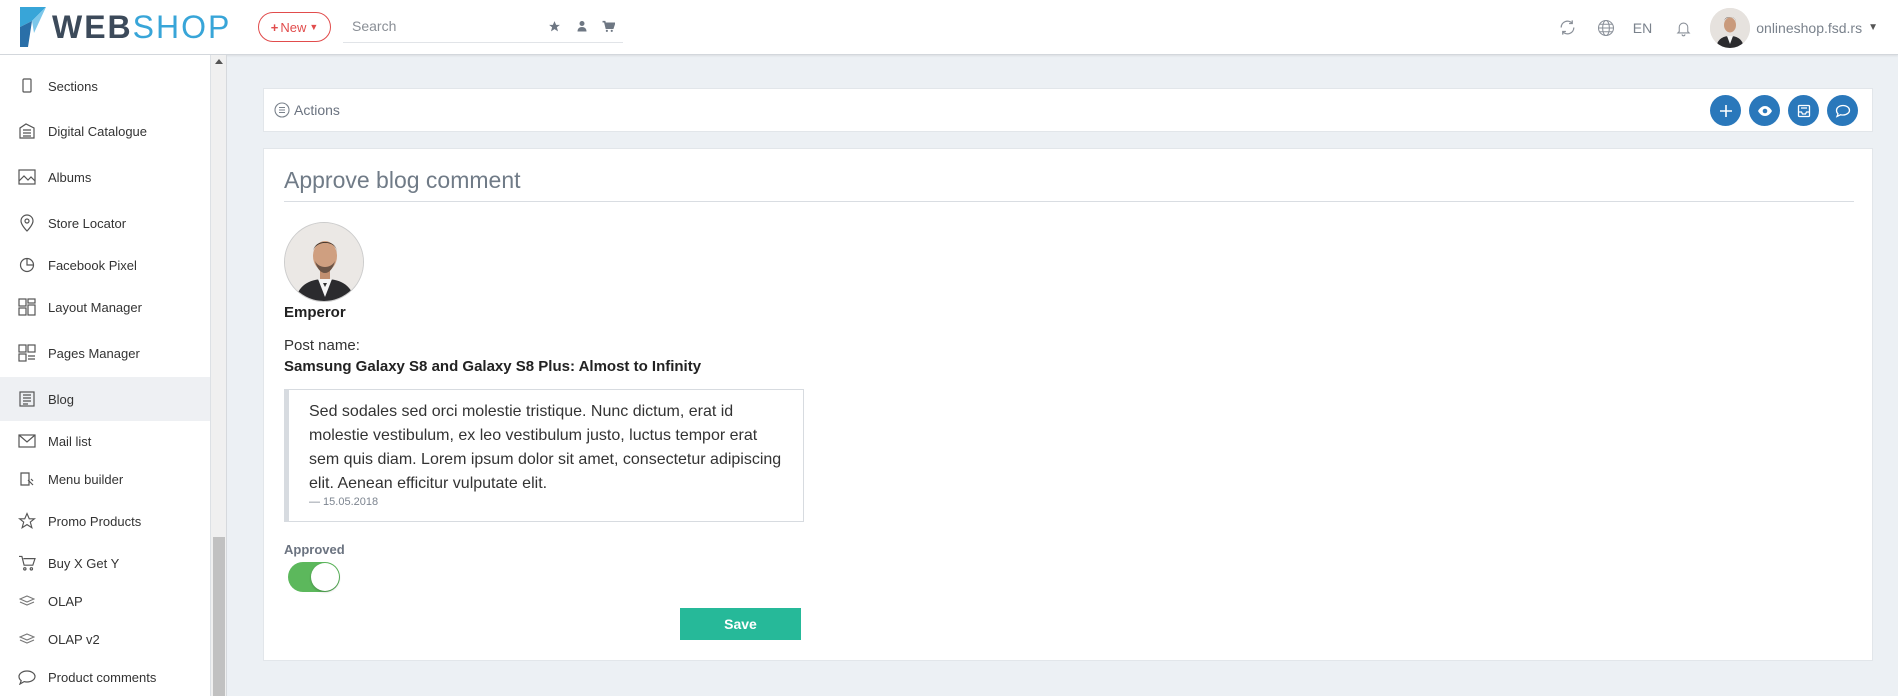  I want to click on title-divider, so click(1069, 201).